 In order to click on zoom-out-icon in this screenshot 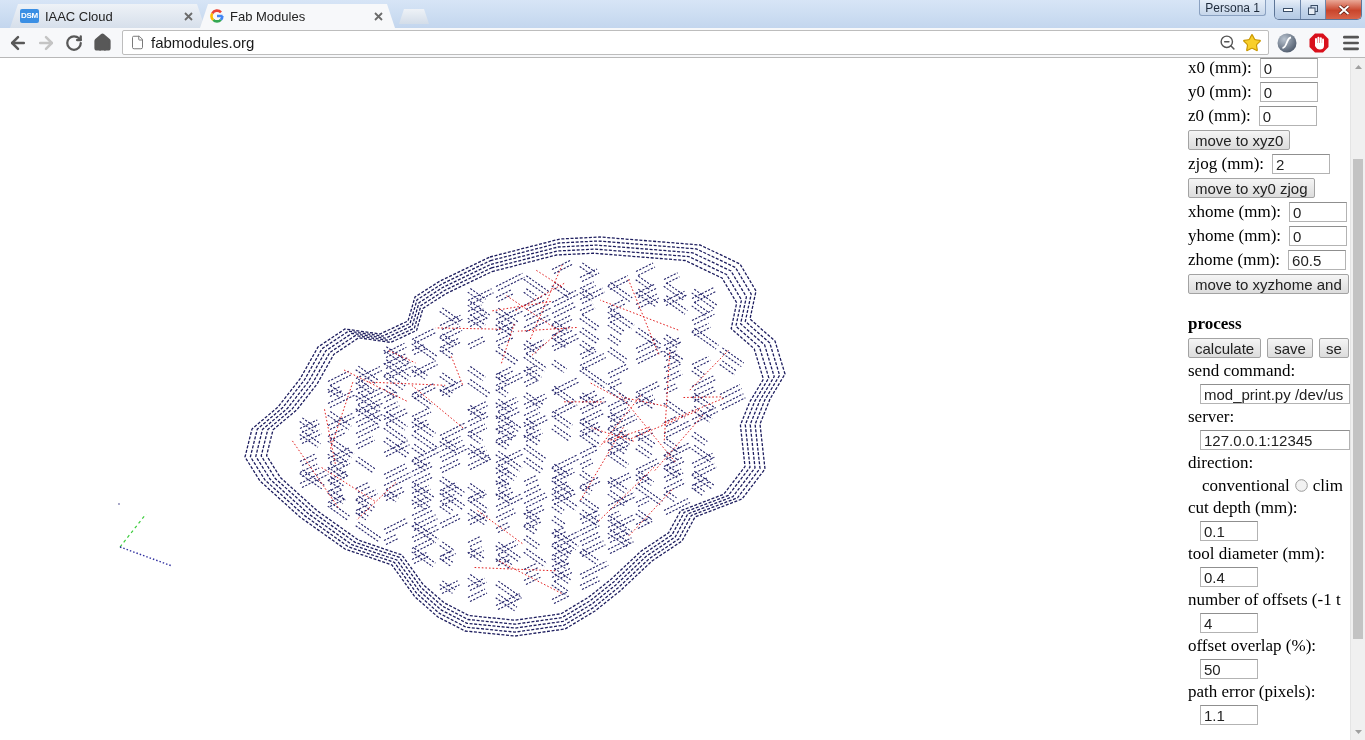, I will do `click(1227, 42)`.